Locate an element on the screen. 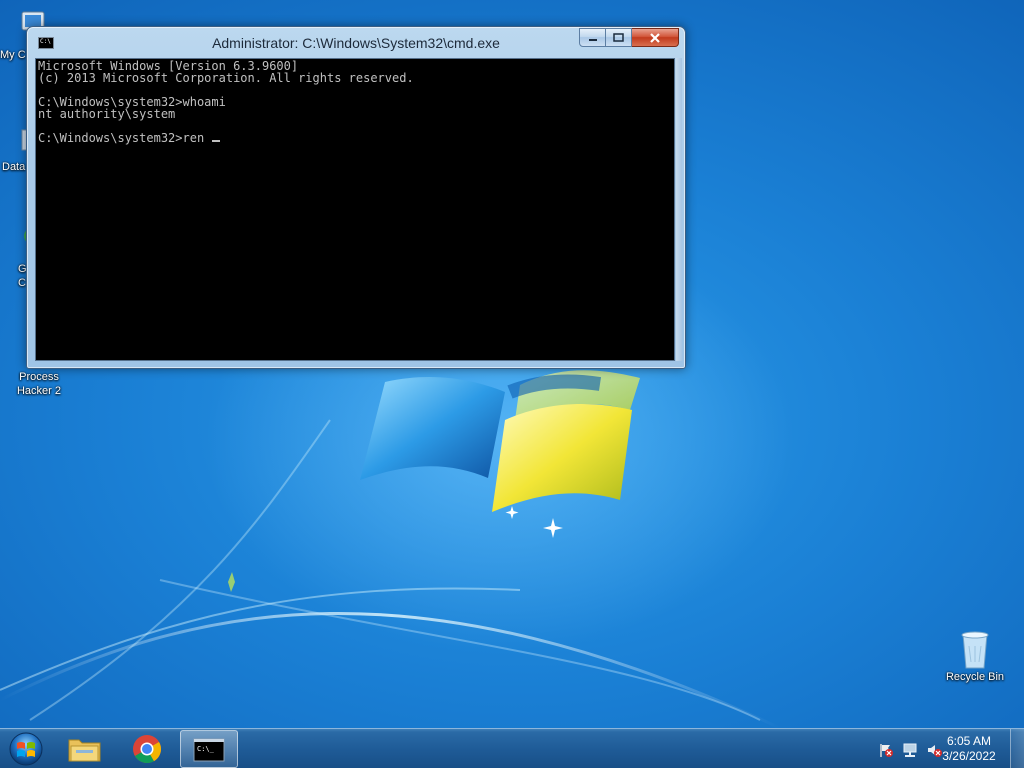  file-explorer-icon is located at coordinates (84, 750).